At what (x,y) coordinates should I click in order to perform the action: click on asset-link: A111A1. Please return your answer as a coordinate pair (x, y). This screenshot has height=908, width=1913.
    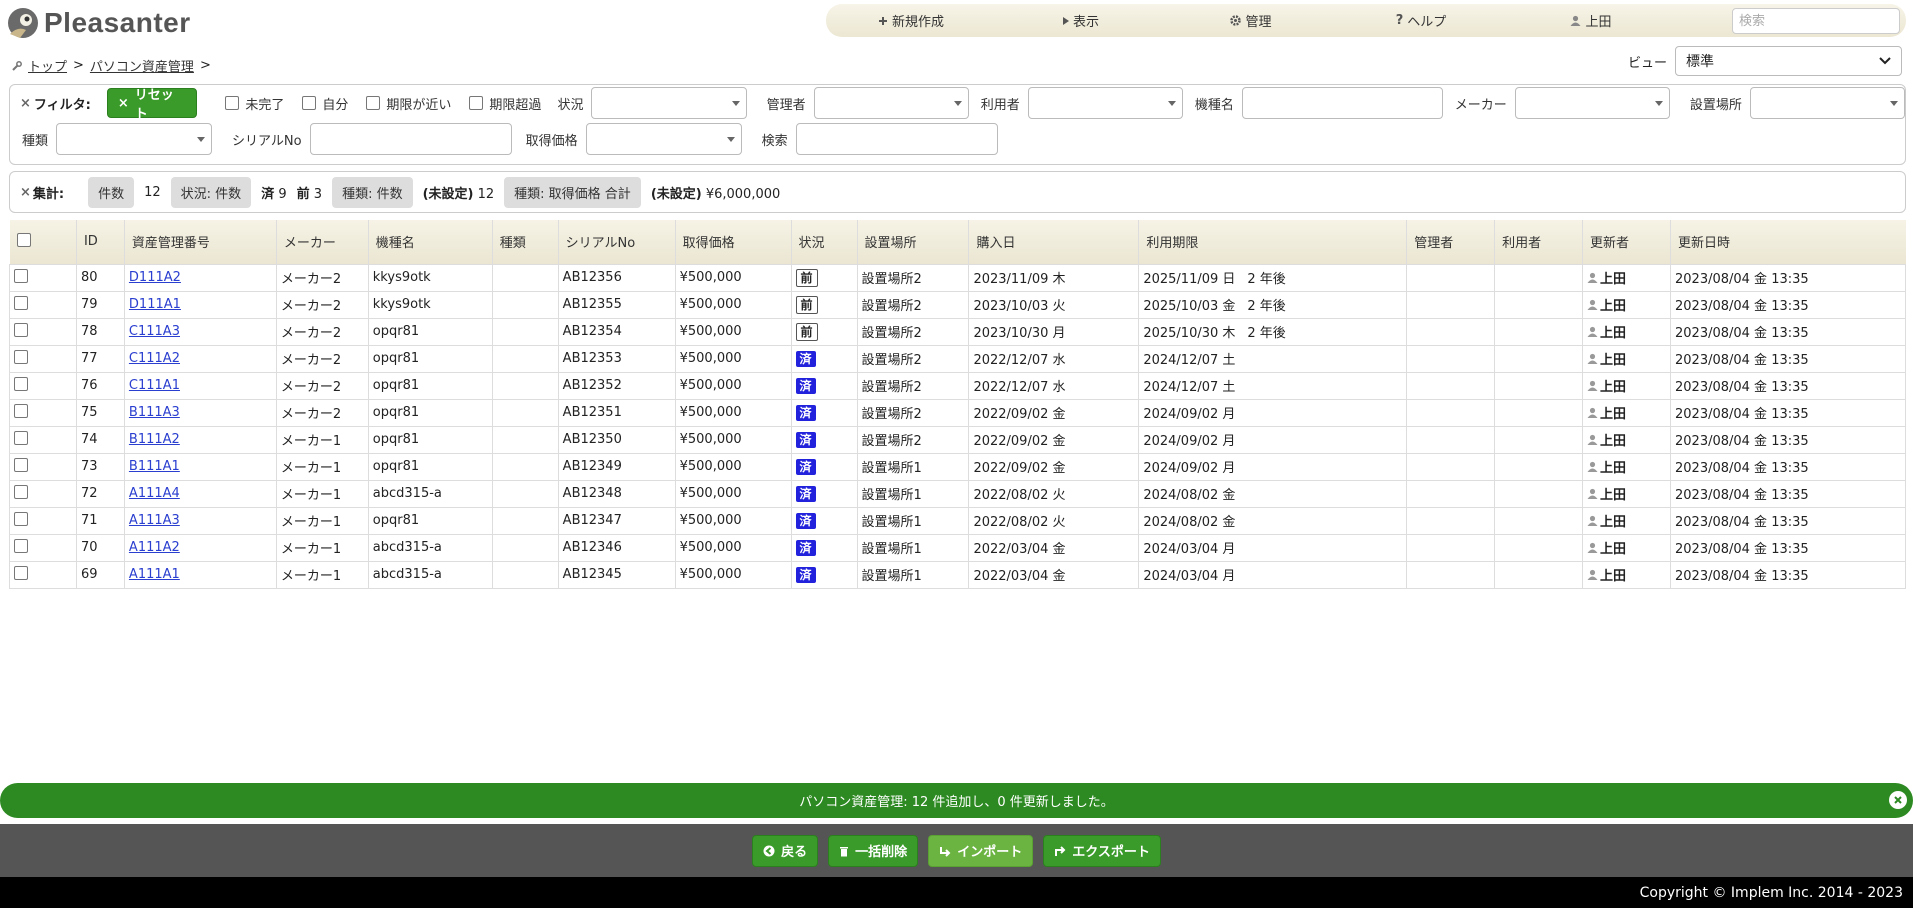
    Looking at the image, I should click on (154, 574).